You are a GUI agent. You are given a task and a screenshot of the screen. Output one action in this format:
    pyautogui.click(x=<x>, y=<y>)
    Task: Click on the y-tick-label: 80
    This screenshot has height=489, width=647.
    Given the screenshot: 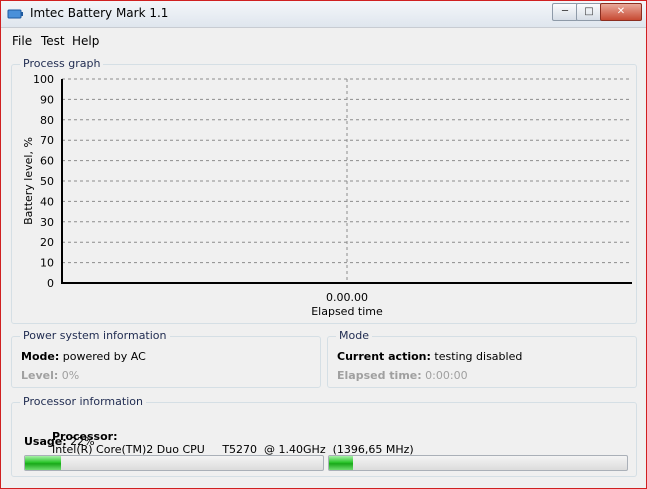 What is the action you would take?
    pyautogui.click(x=47, y=120)
    